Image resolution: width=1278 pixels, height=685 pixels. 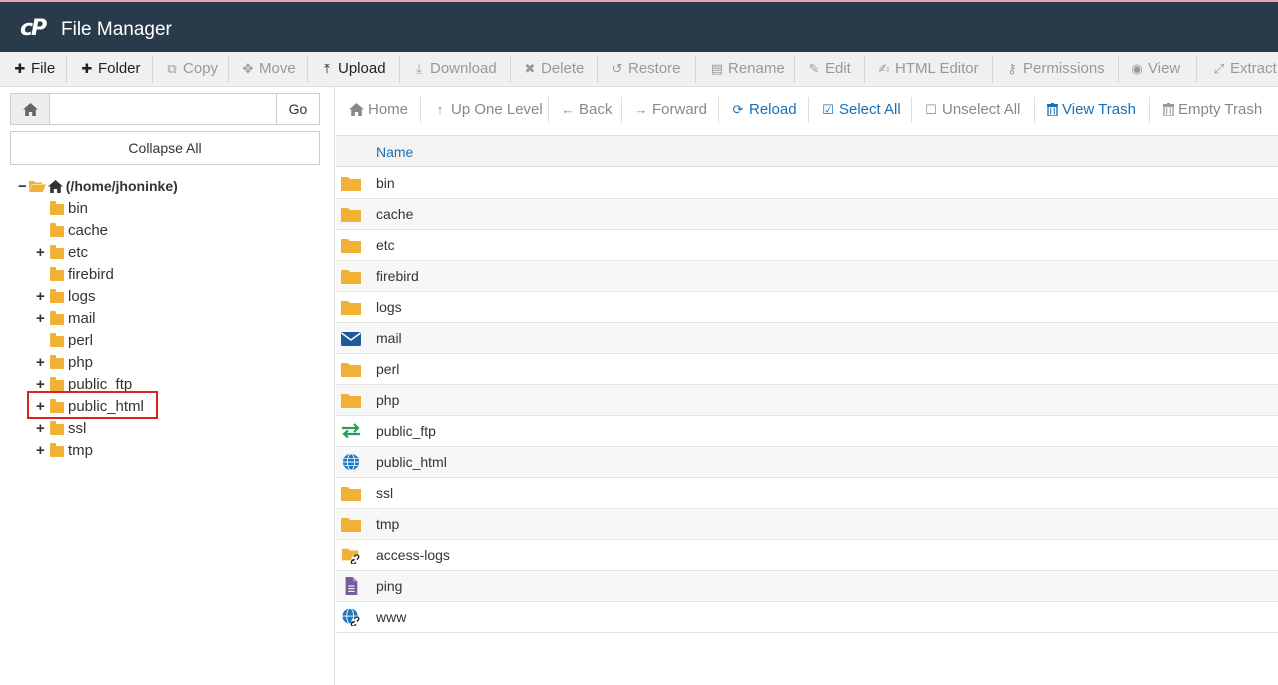 I want to click on tree-item-bin: bin, so click(x=69, y=208).